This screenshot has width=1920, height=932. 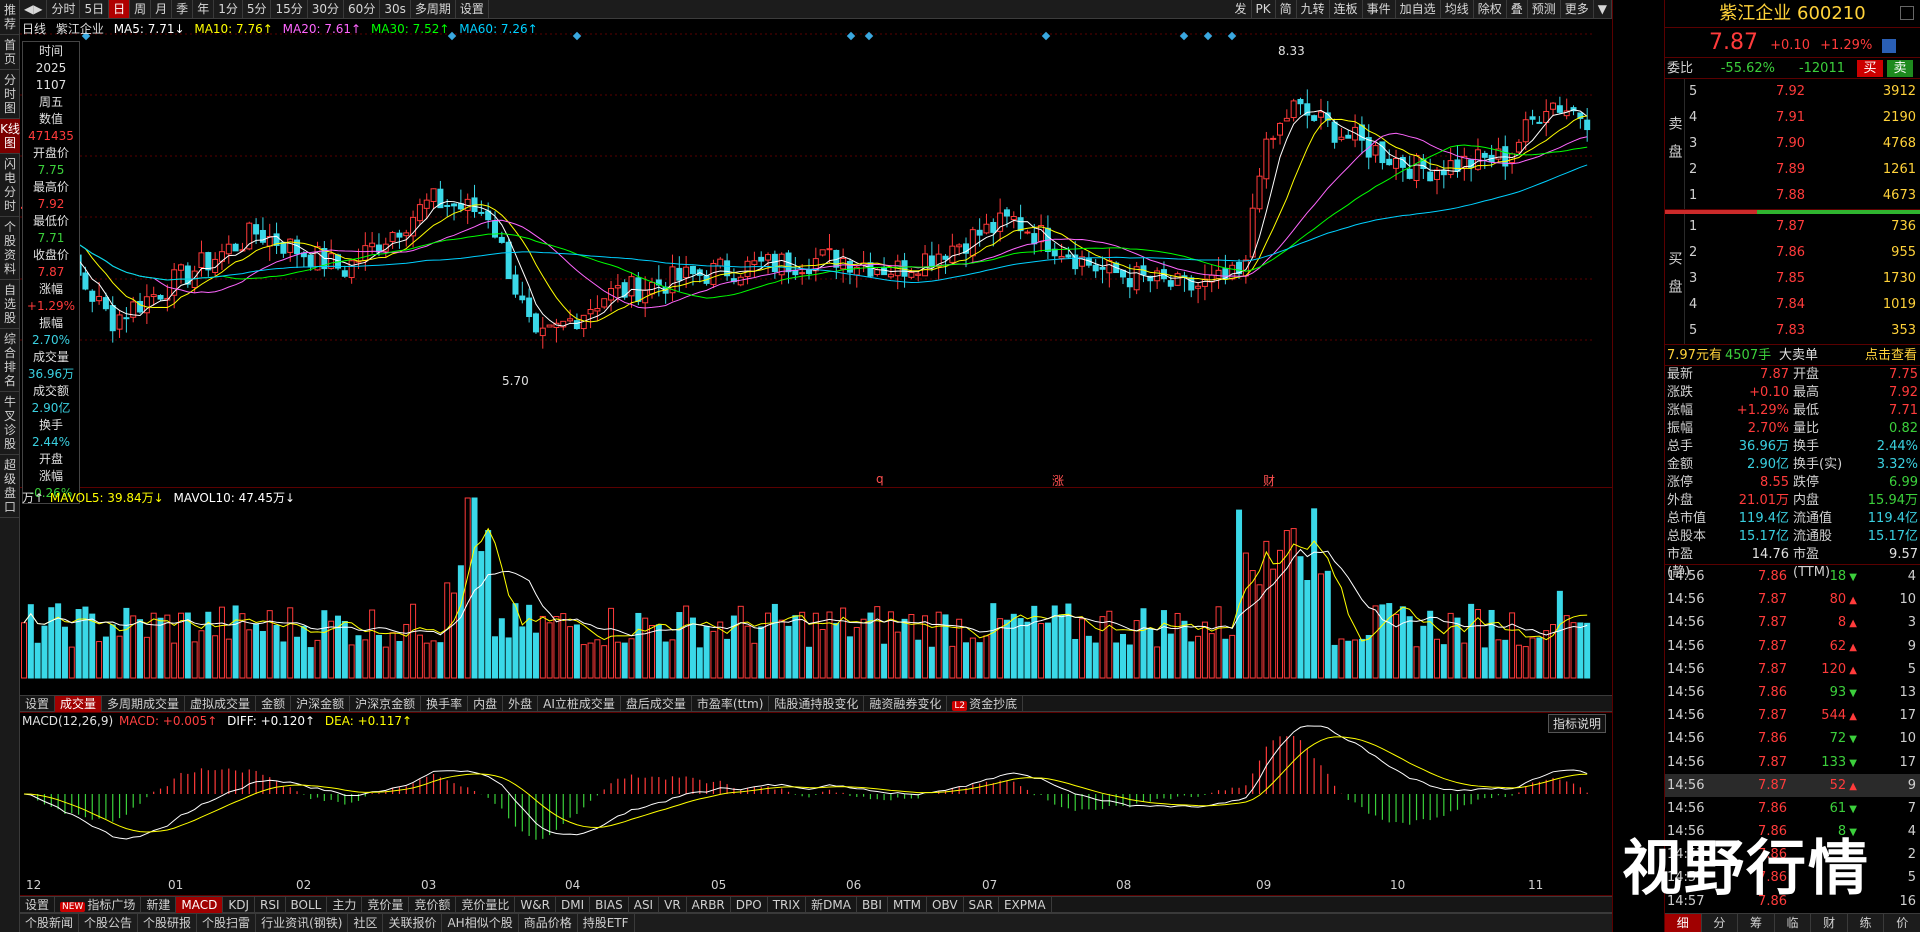 What do you see at coordinates (289, 9) in the screenshot?
I see `period-tab-9: 15分` at bounding box center [289, 9].